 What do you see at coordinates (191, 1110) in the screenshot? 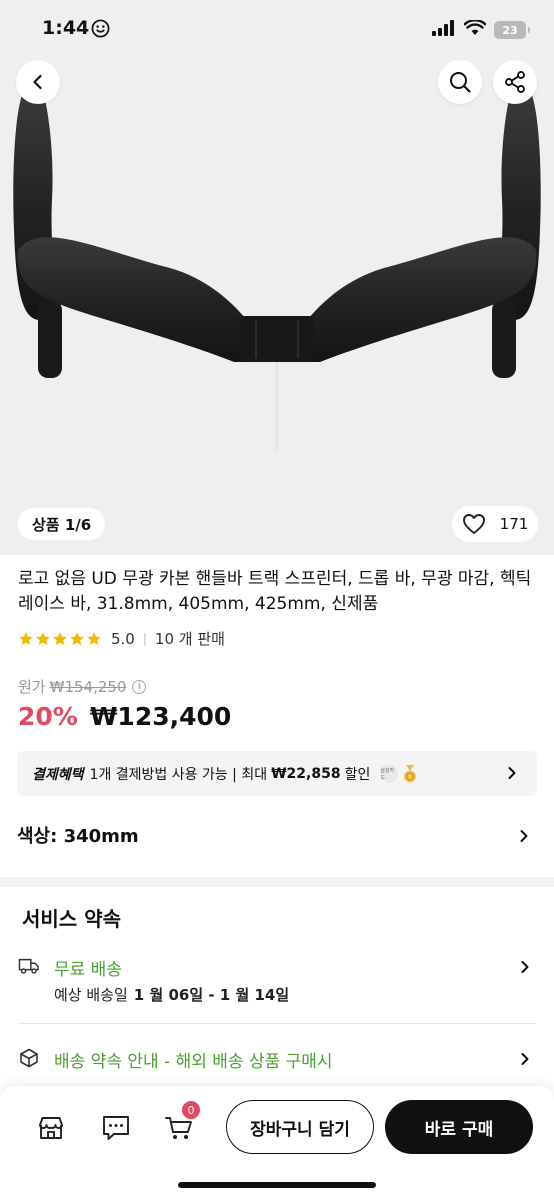
I see `cart-count-badge: 0` at bounding box center [191, 1110].